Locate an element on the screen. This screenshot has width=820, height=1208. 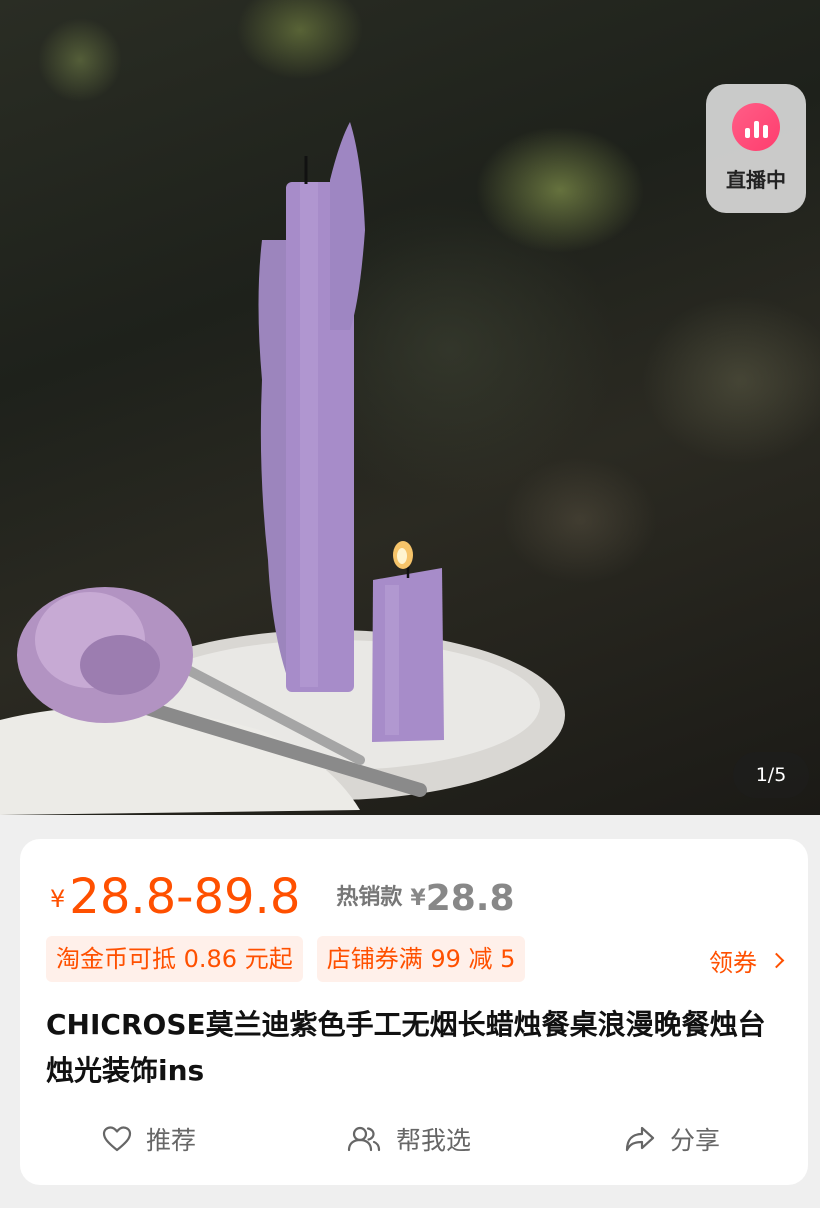
price-currency-symbol: ¥ is located at coordinates (58, 899).